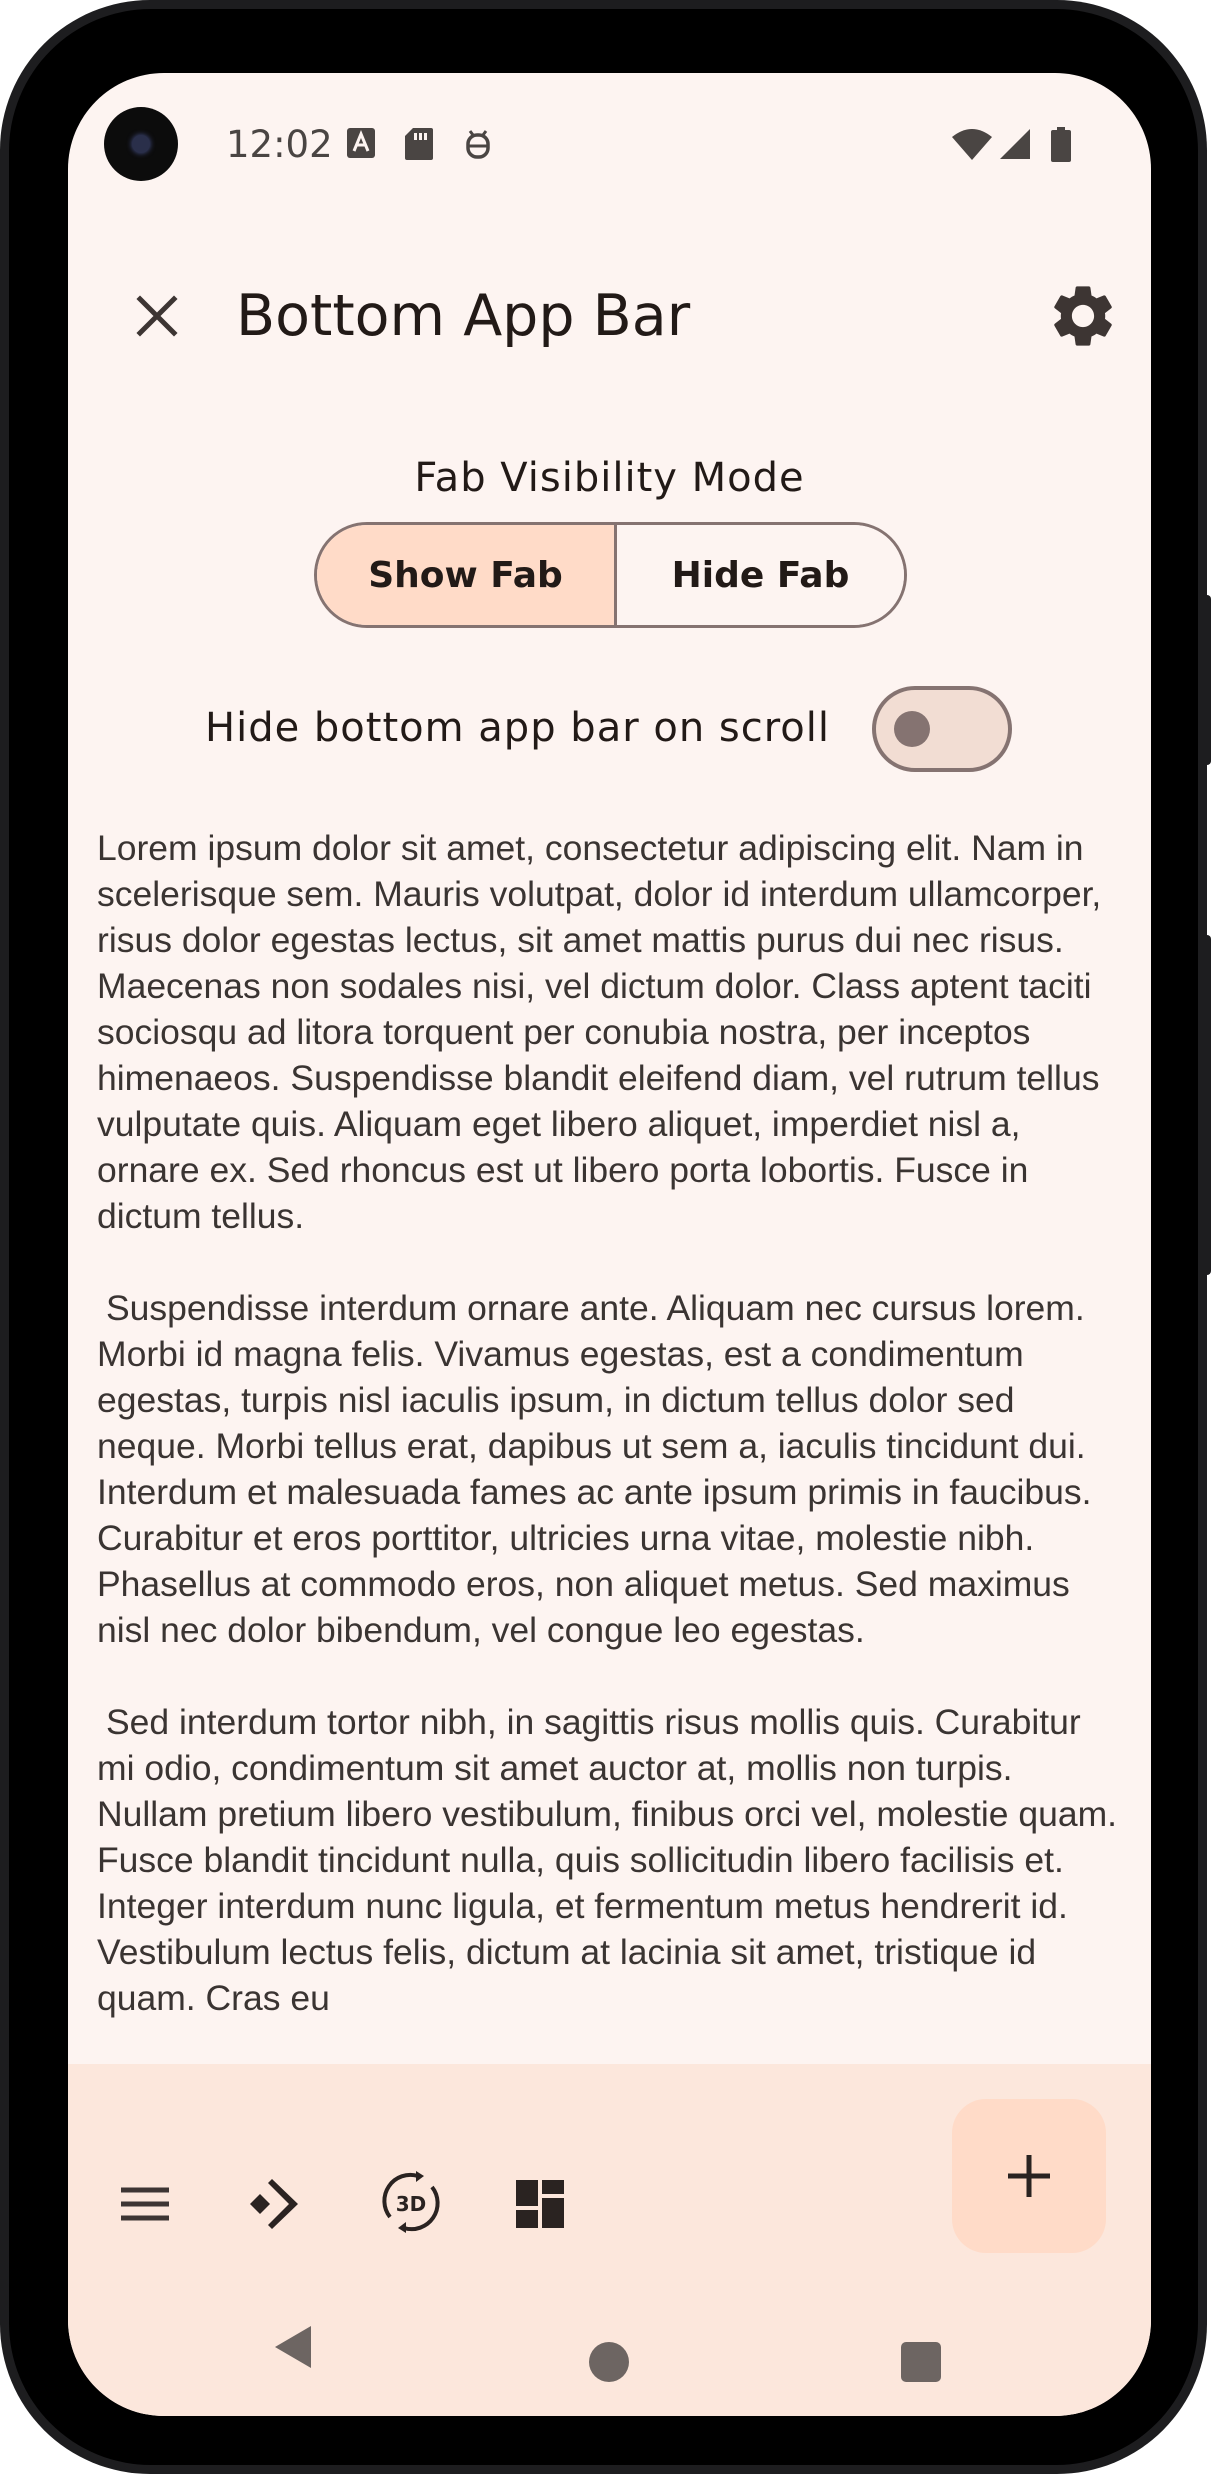 Image resolution: width=1211 pixels, height=2474 pixels. I want to click on switch-thumb, so click(912, 729).